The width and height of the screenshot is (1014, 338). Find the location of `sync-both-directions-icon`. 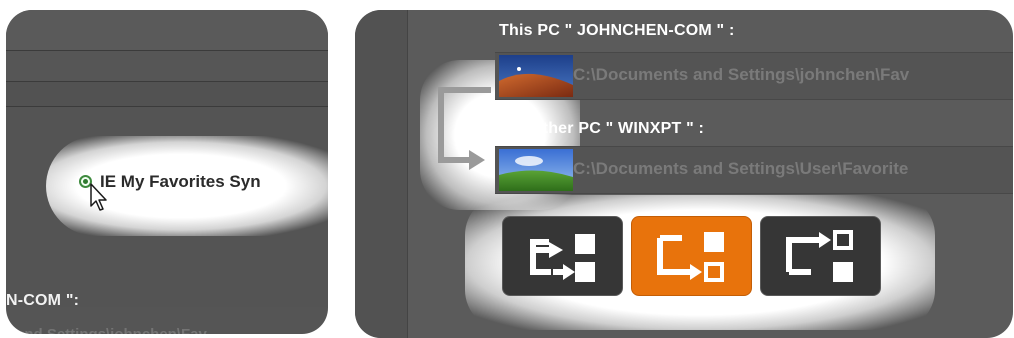

sync-both-directions-icon is located at coordinates (562, 258).